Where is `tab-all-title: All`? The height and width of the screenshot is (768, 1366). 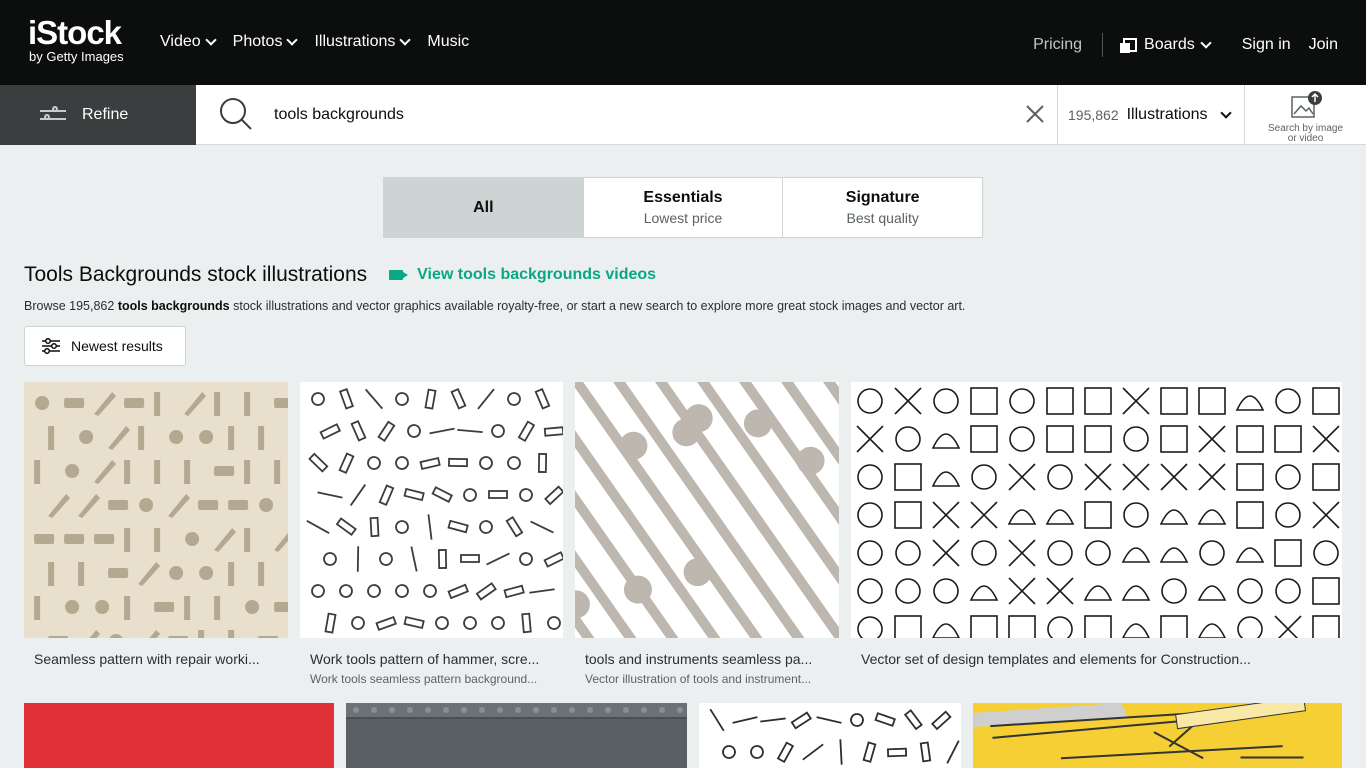 tab-all-title: All is located at coordinates (483, 207).